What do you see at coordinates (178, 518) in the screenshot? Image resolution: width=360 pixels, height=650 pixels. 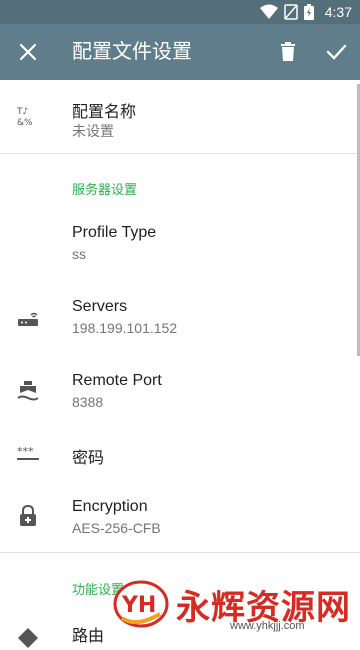 I see `encryption-item: Encryption AES-256-CFB` at bounding box center [178, 518].